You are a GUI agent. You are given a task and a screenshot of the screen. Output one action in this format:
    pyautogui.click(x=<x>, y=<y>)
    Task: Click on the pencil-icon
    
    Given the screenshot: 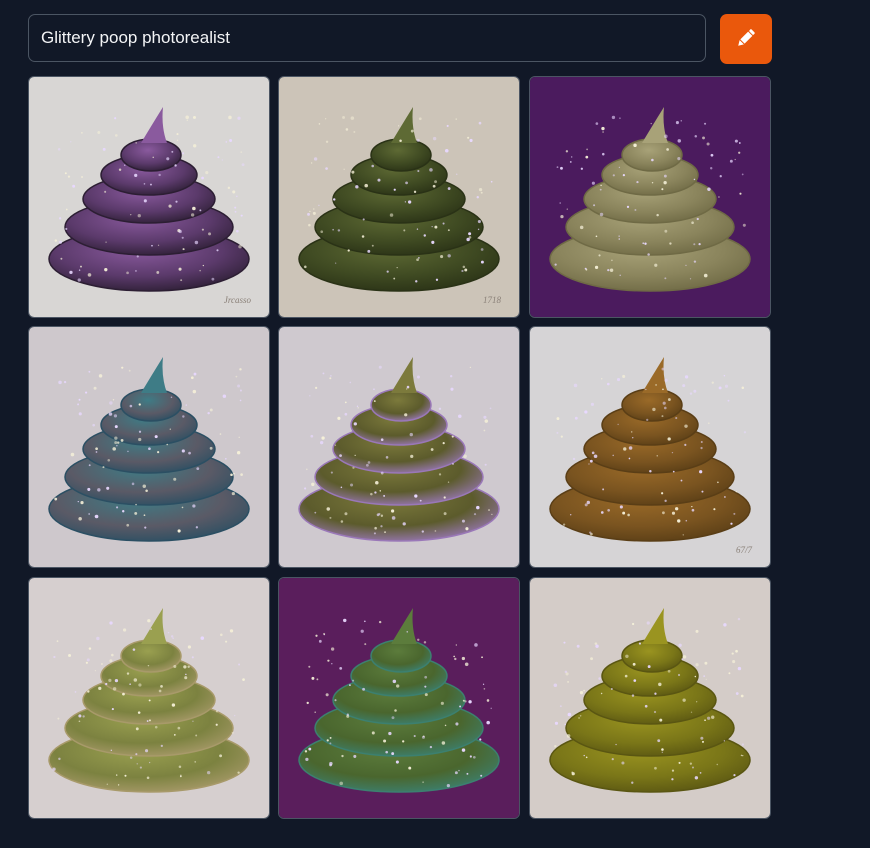 What is the action you would take?
    pyautogui.click(x=746, y=39)
    